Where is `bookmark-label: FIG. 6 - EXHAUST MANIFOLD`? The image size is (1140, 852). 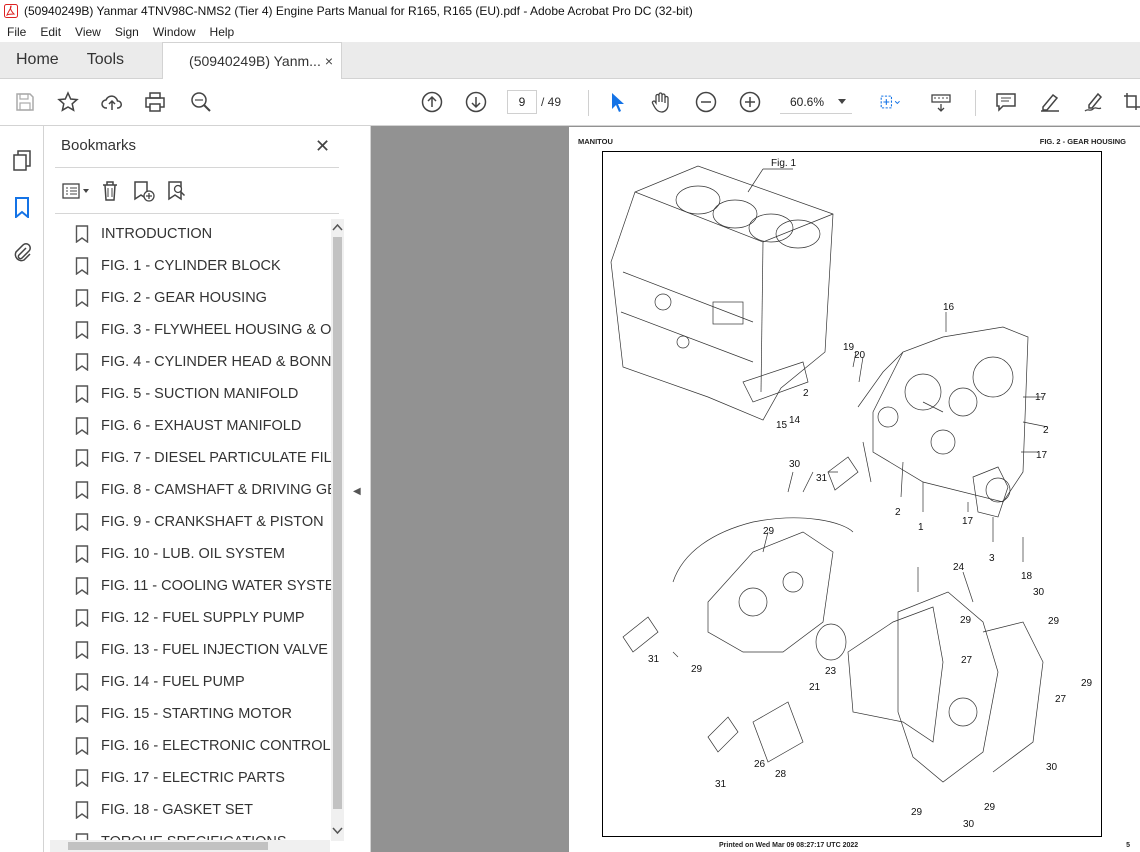 bookmark-label: FIG. 6 - EXHAUST MANIFOLD is located at coordinates (201, 426).